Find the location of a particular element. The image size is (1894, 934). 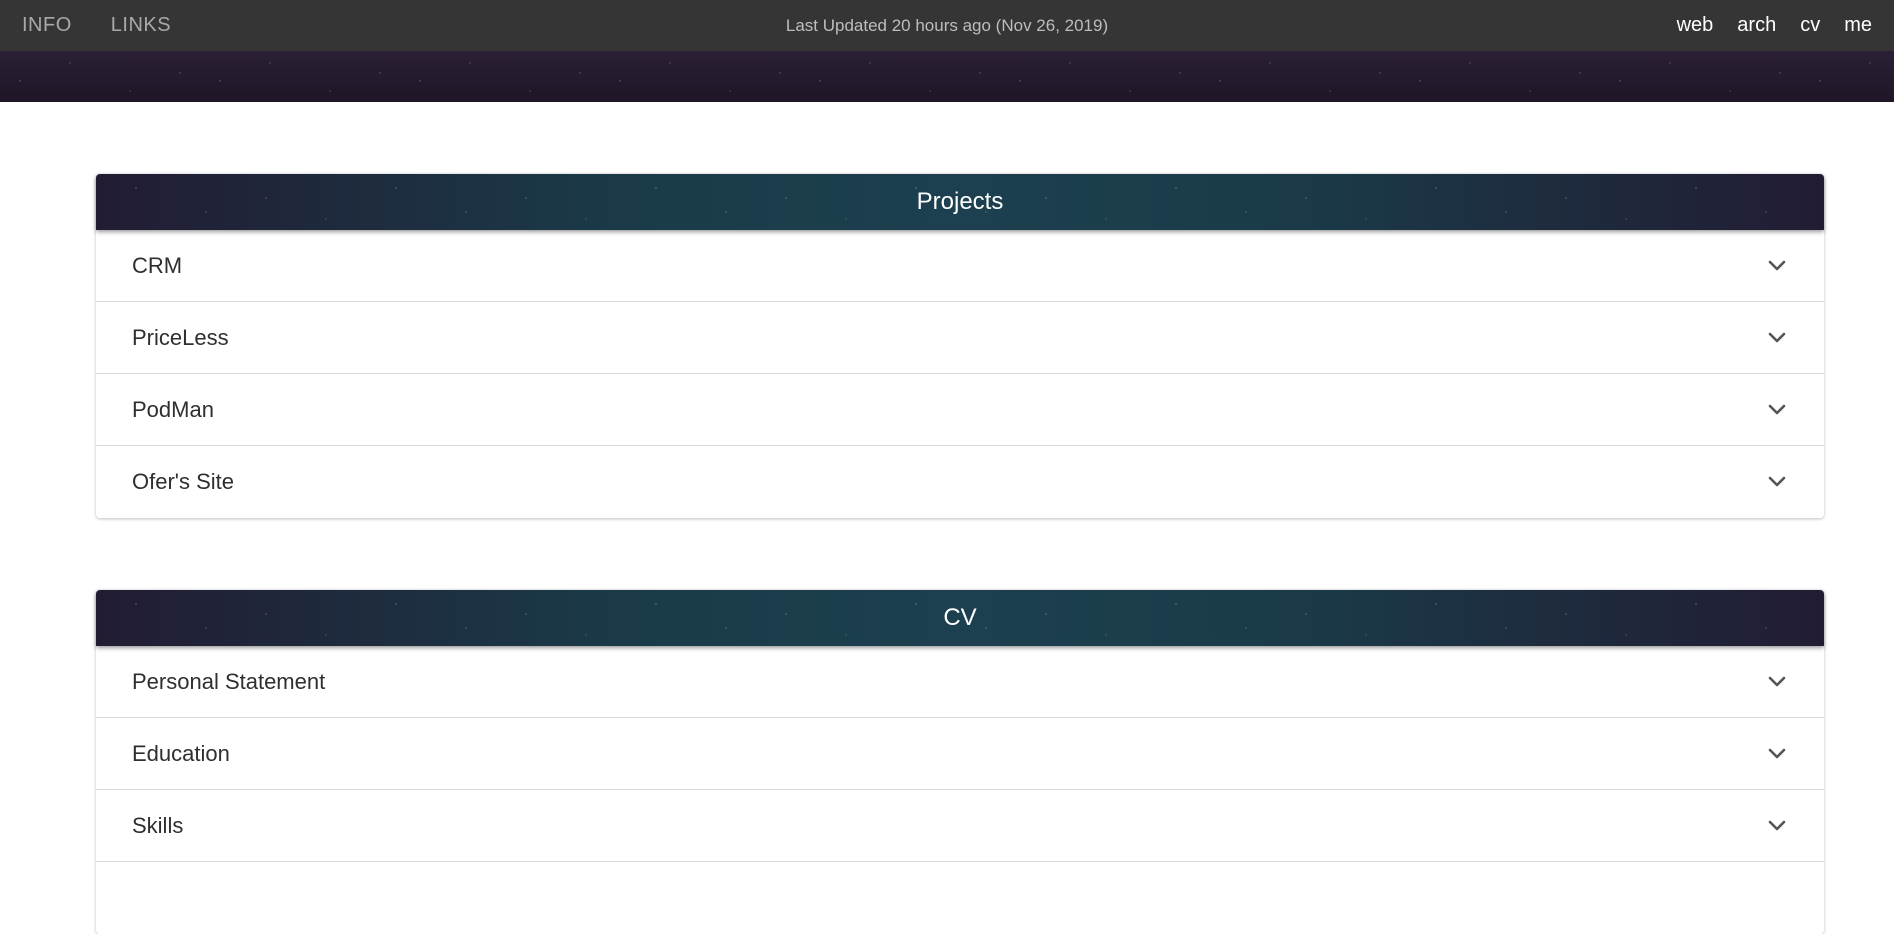

nav-link-info: INFO is located at coordinates (47, 25).